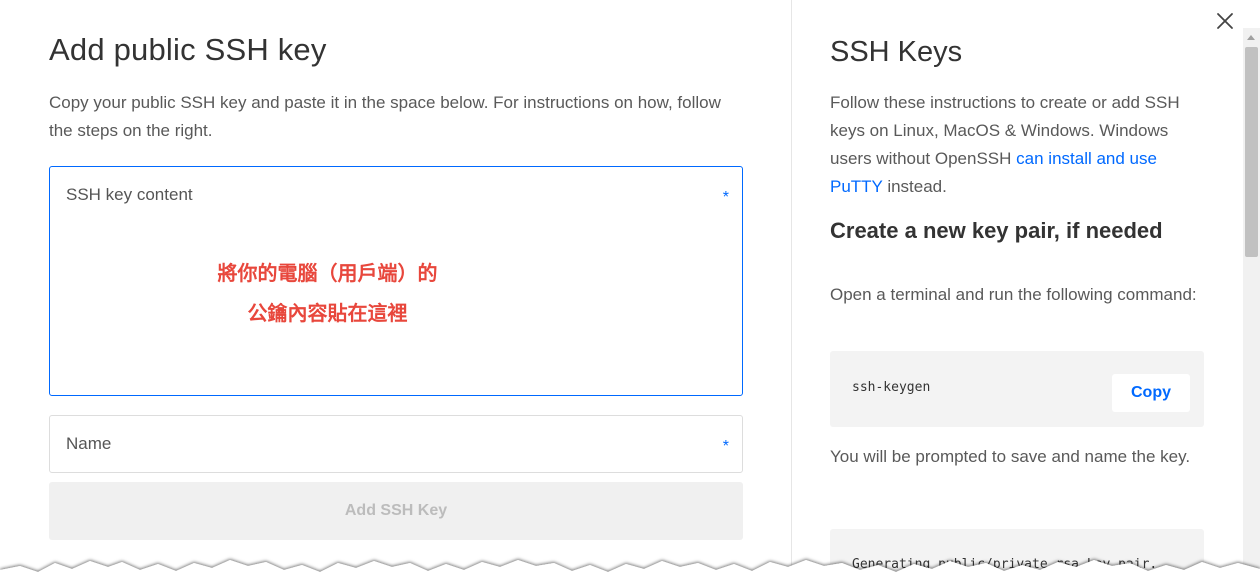 Image resolution: width=1260 pixels, height=587 pixels. What do you see at coordinates (891, 387) in the screenshot?
I see `ssh-keygen-command: ssh-keygen` at bounding box center [891, 387].